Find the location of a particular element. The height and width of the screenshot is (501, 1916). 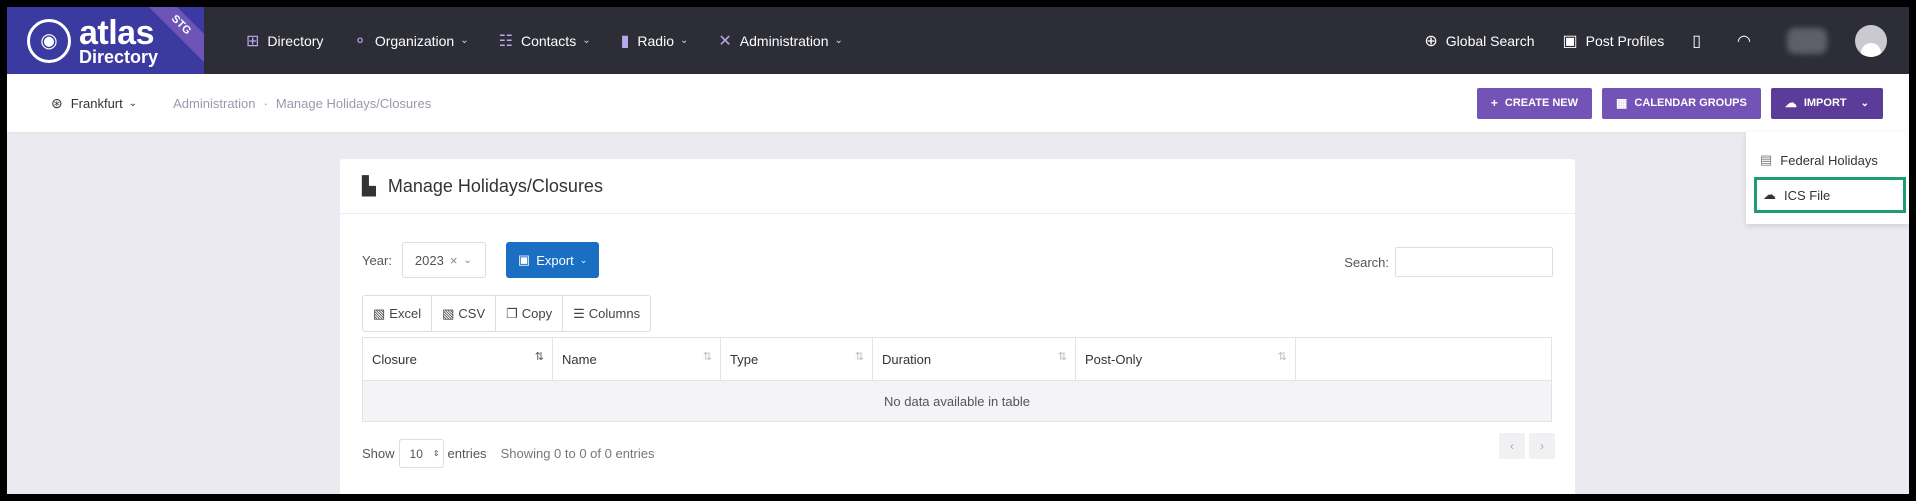

tools-icon: ✕ is located at coordinates (725, 41).